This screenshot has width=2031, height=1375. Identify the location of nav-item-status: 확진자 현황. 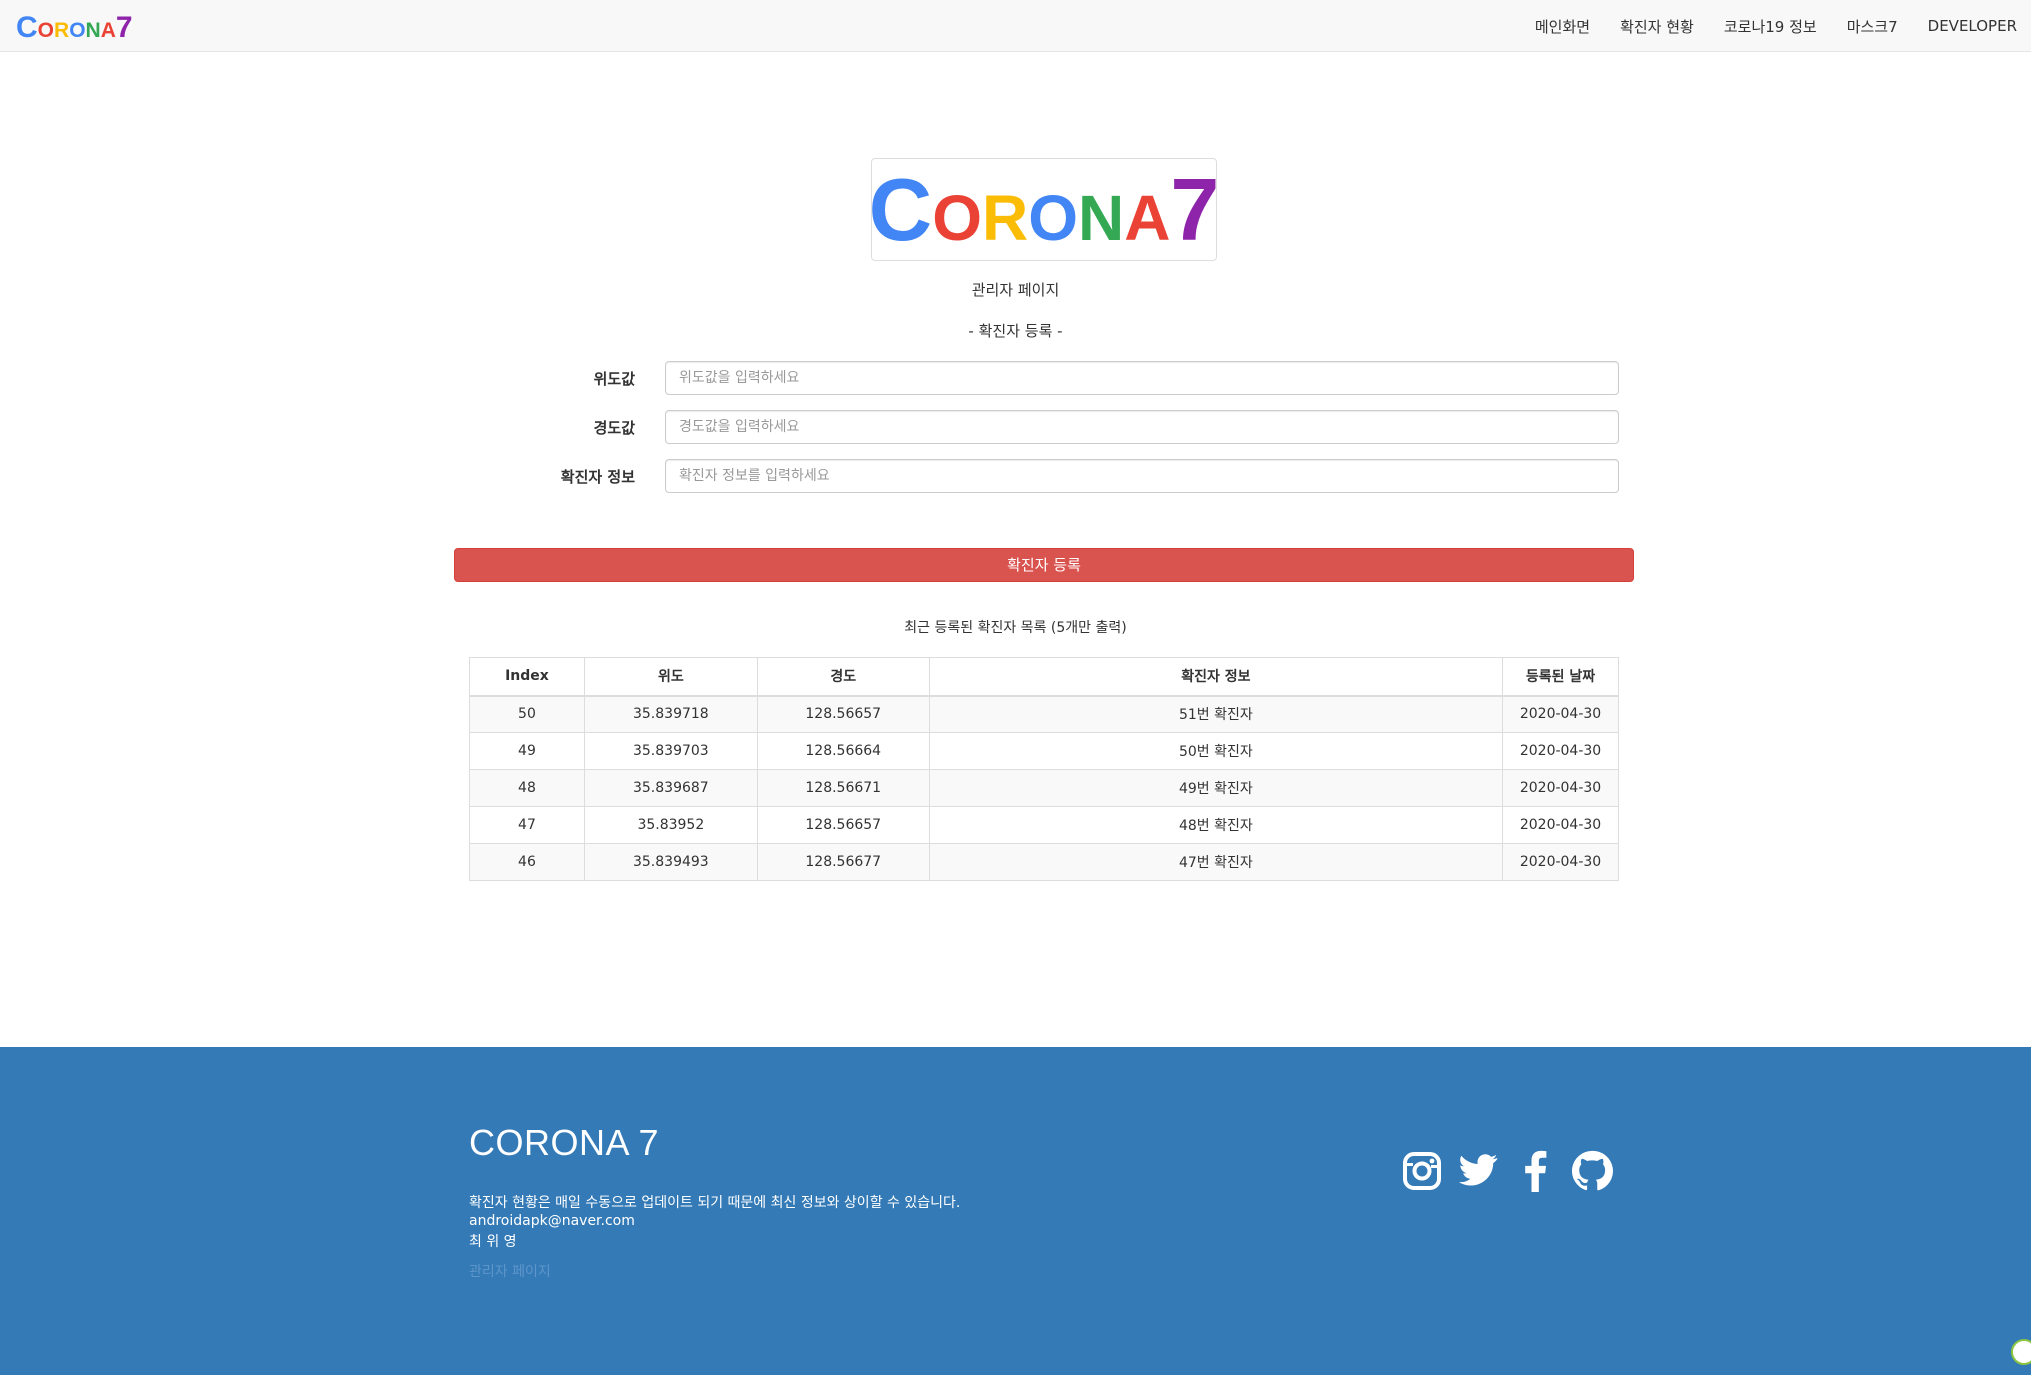
(1657, 26).